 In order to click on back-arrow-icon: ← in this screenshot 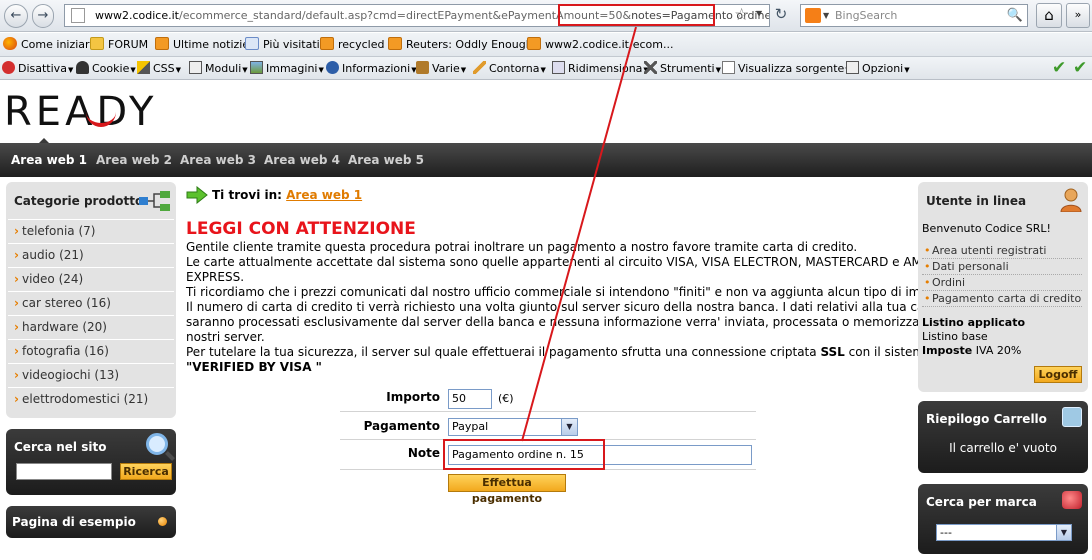, I will do `click(16, 15)`.